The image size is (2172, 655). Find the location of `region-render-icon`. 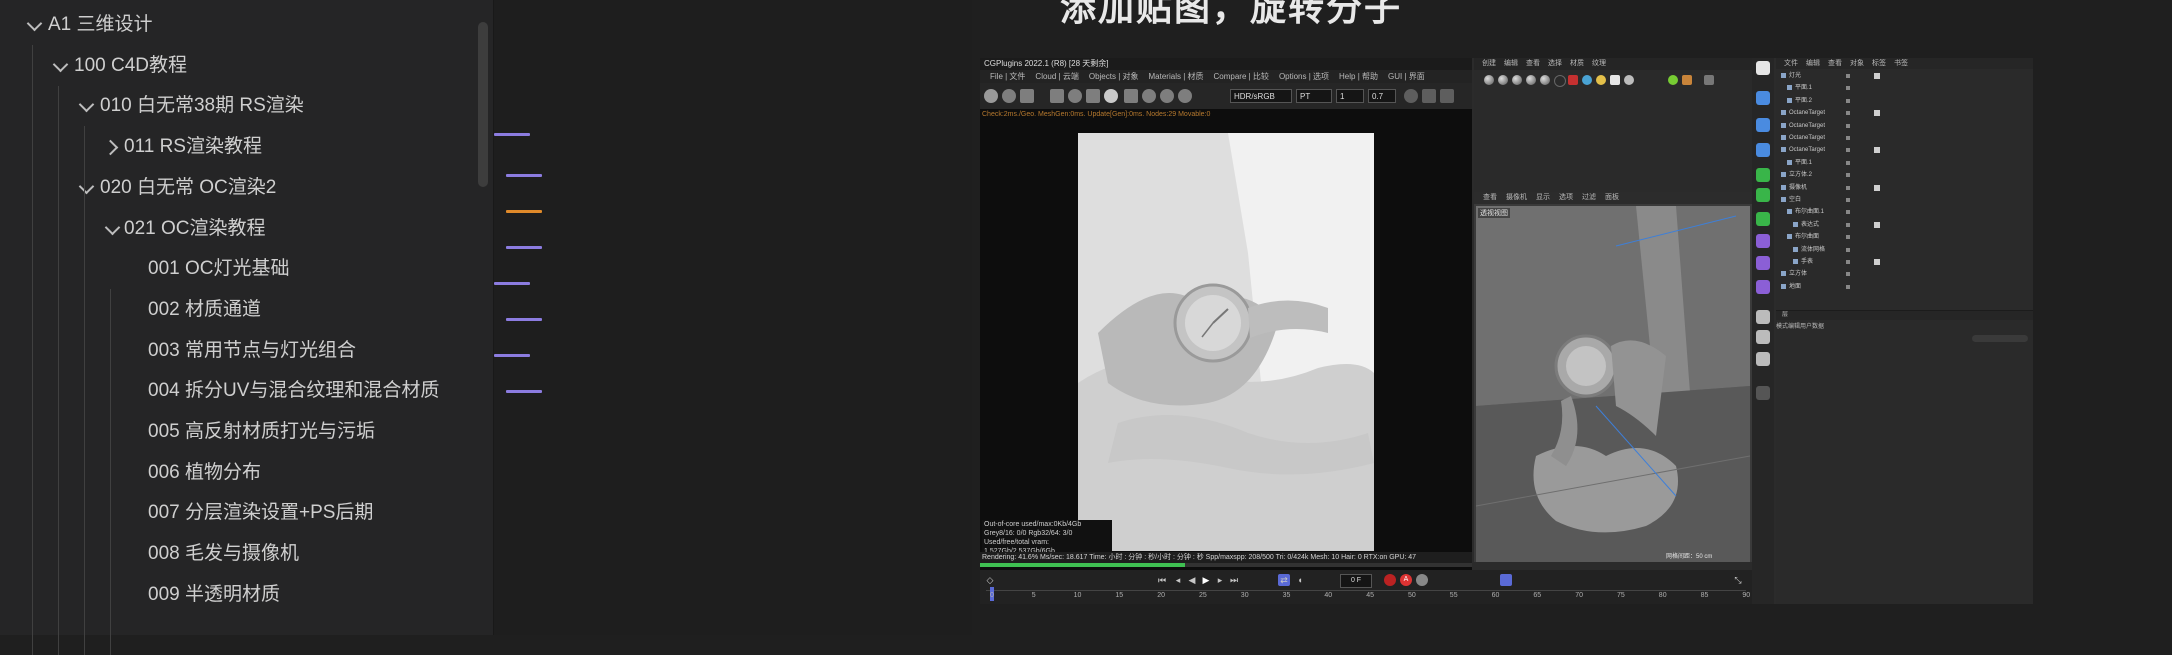

region-render-icon is located at coordinates (1057, 96).